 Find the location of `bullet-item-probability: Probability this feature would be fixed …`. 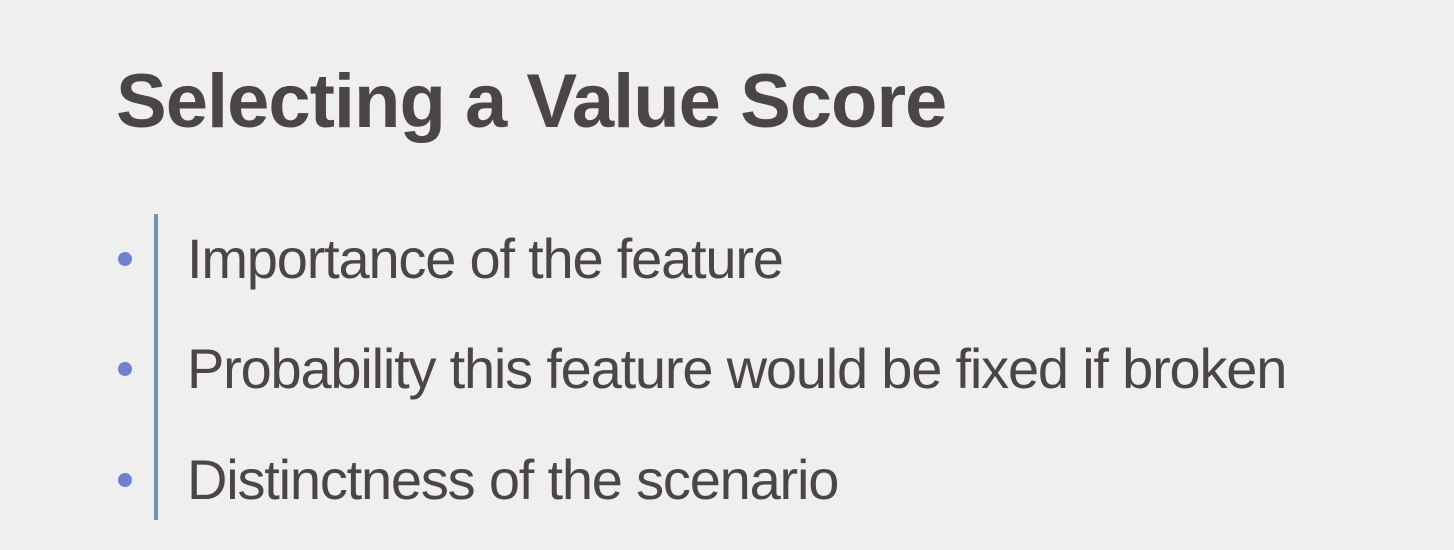

bullet-item-probability: Probability this feature would be fixed … is located at coordinates (727, 369).